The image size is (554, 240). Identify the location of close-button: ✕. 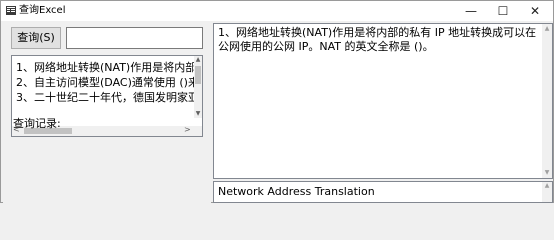
(535, 11).